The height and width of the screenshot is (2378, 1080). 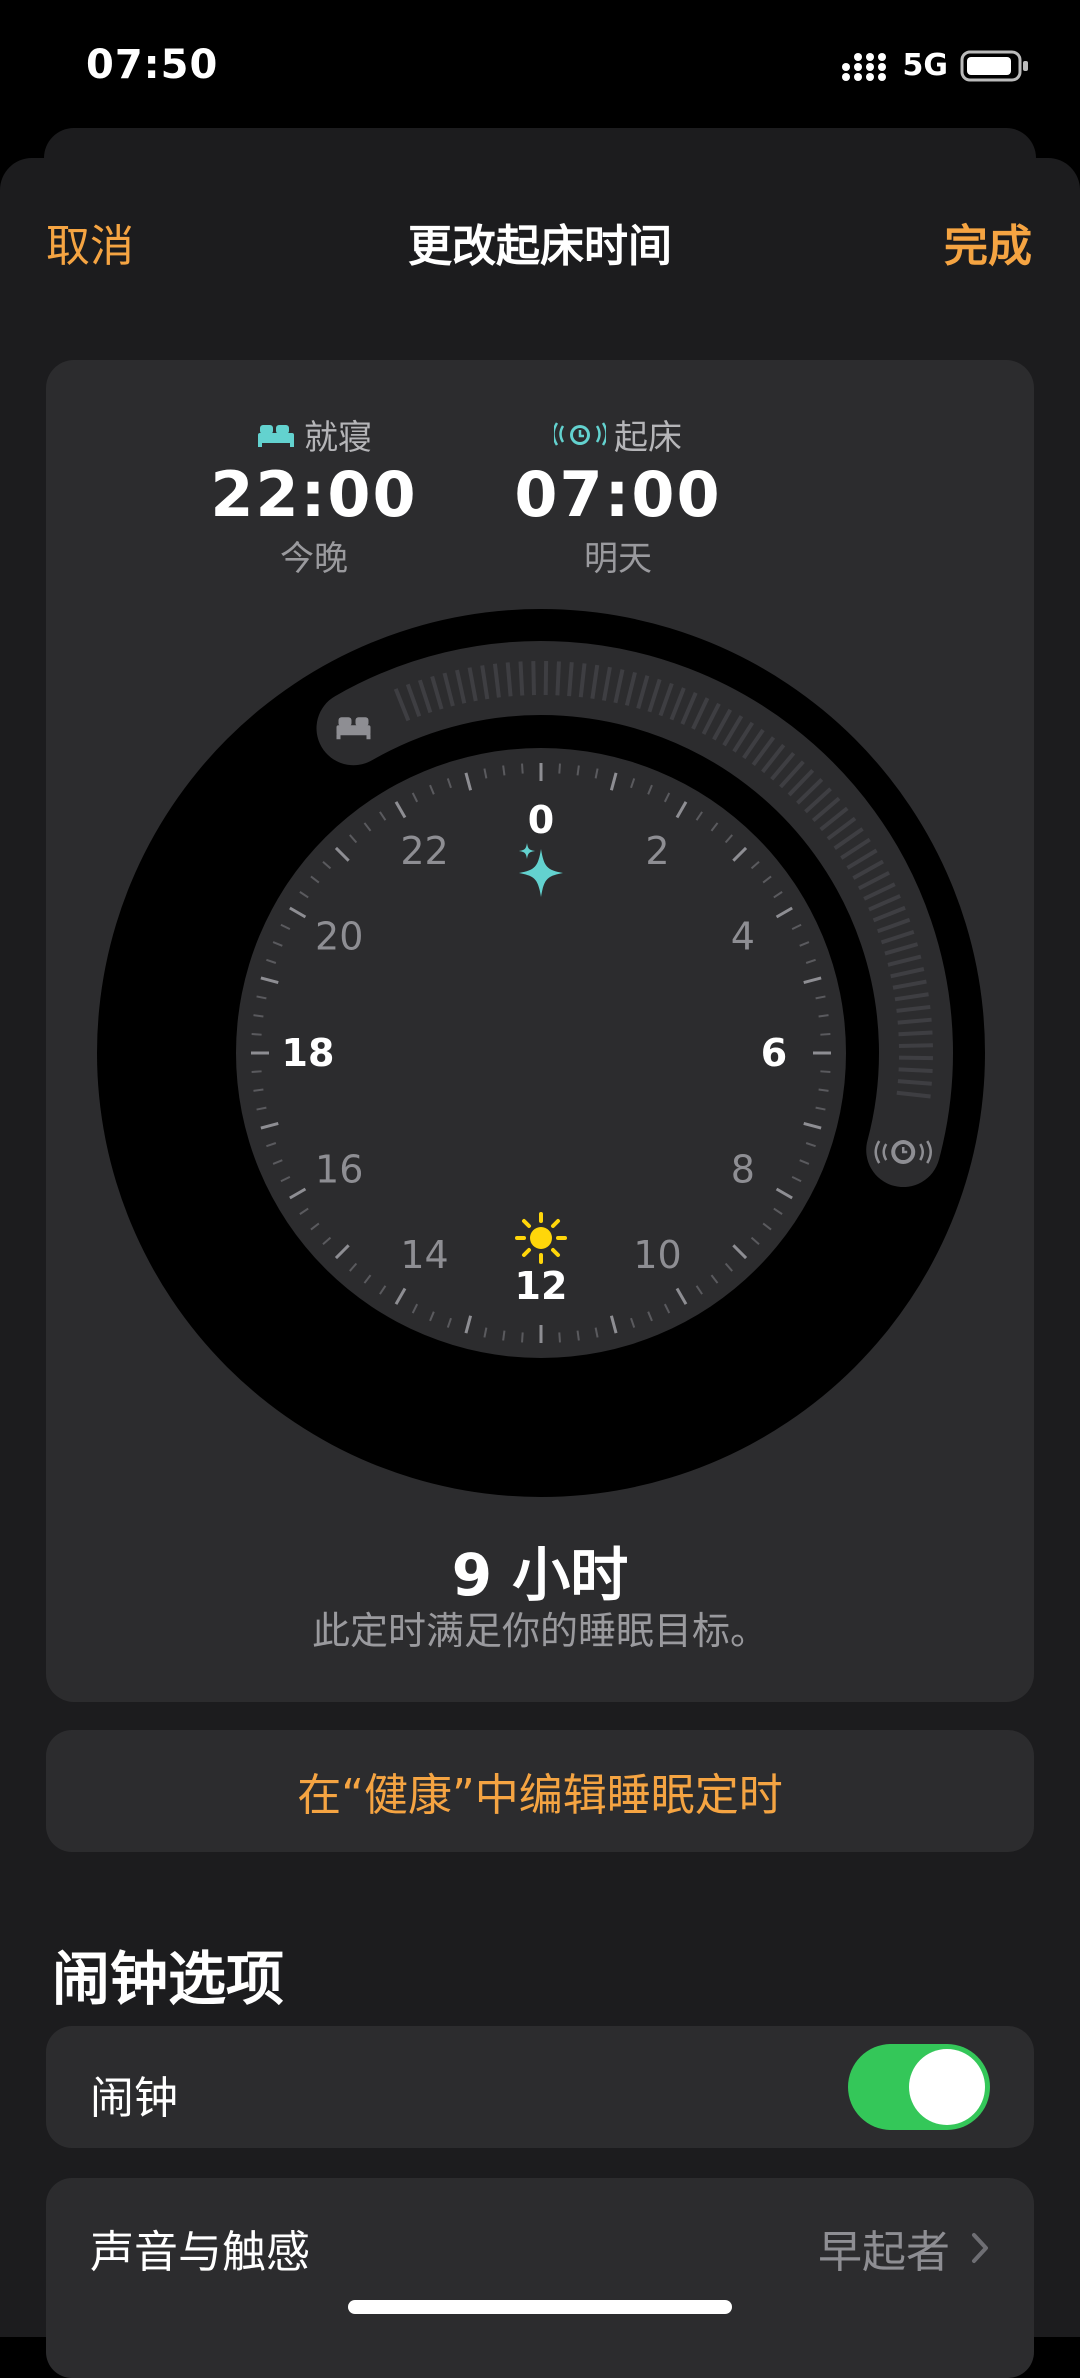 I want to click on dial-number-10: 10, so click(x=657, y=1255).